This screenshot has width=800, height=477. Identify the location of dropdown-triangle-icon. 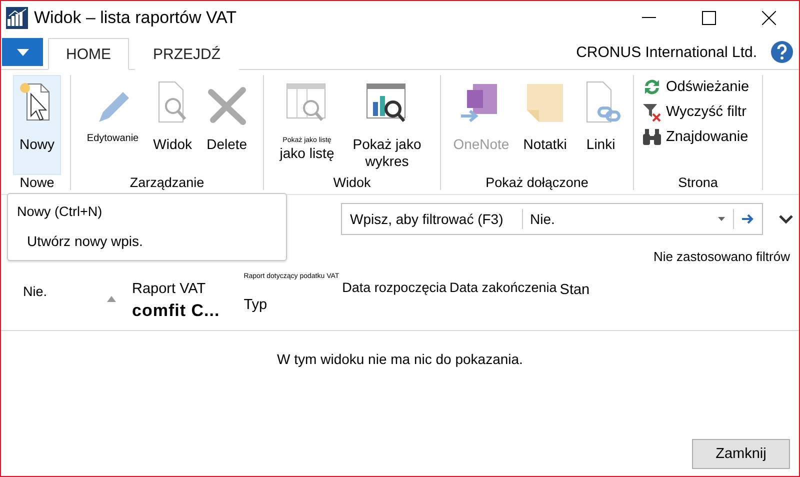
(22, 52).